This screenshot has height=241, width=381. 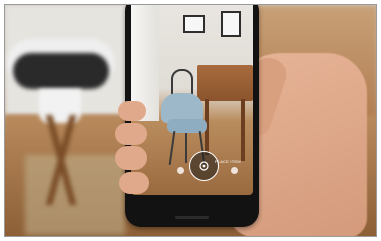 I want to click on place-item-label: PLACE ITEM, so click(x=228, y=161).